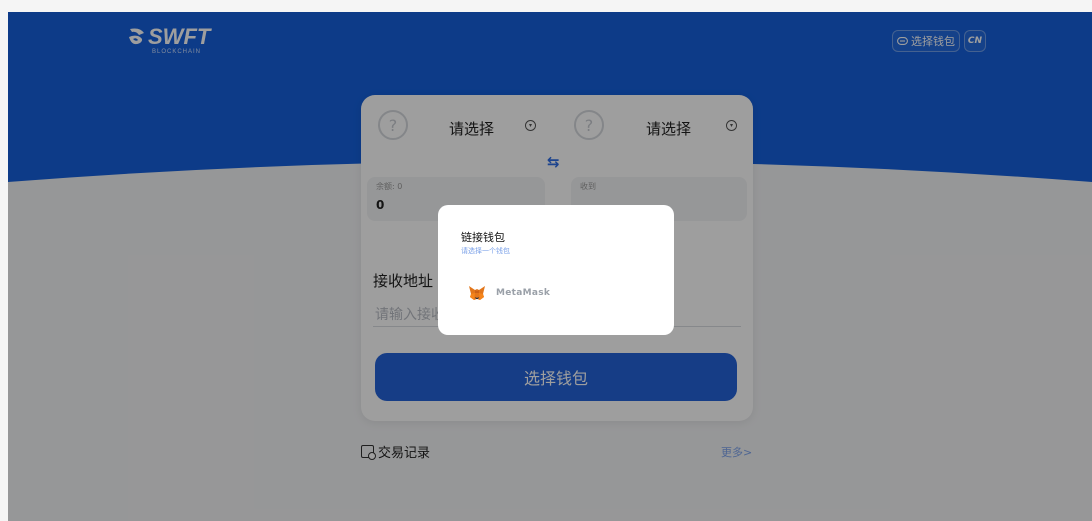  What do you see at coordinates (485, 251) in the screenshot?
I see `modal-subtitle: 请选择一个钱包` at bounding box center [485, 251].